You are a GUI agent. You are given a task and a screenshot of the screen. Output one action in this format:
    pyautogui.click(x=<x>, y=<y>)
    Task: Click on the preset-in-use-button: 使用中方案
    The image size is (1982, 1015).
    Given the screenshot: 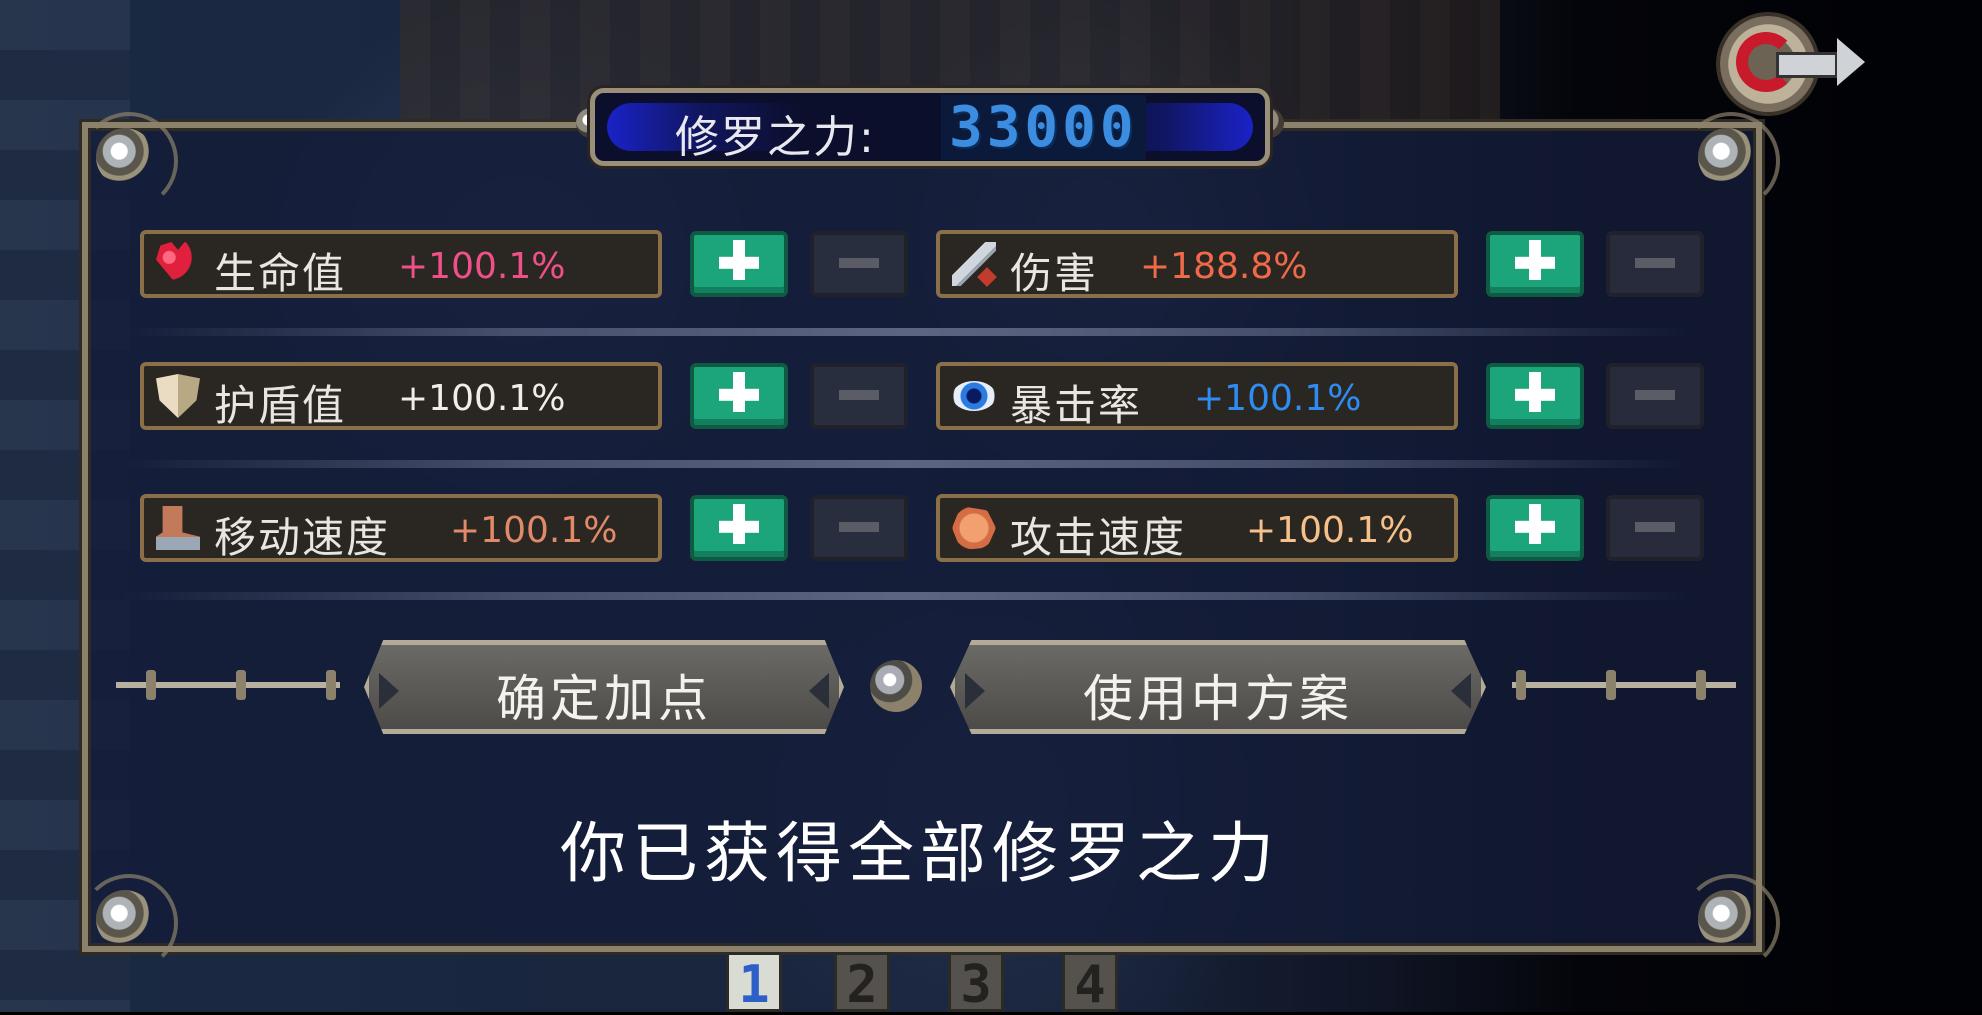 What is the action you would take?
    pyautogui.click(x=1218, y=687)
    